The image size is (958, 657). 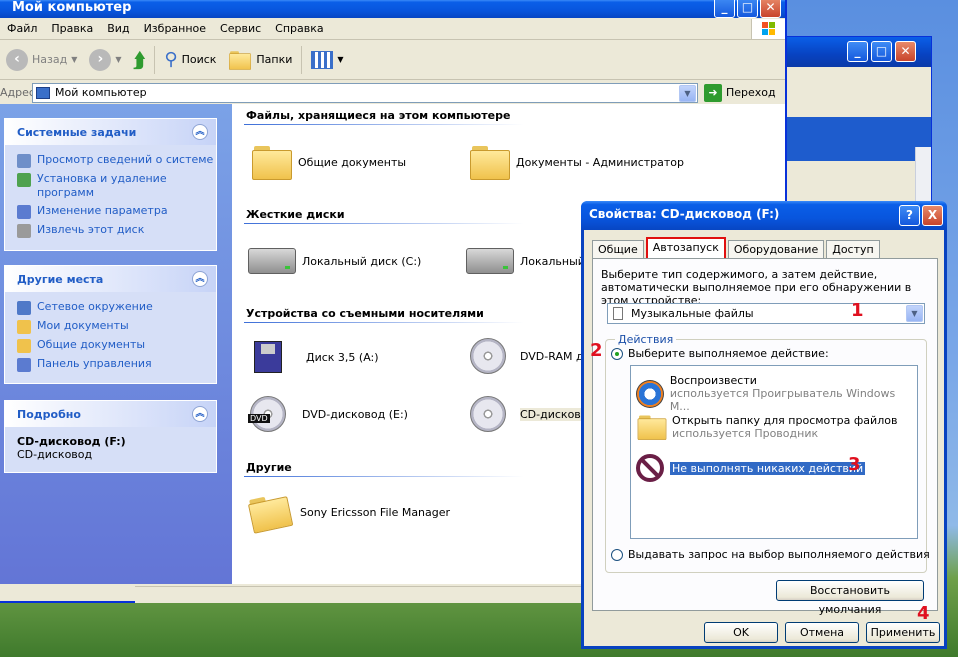 What do you see at coordinates (72, 7) in the screenshot?
I see `window-title: Мой компьютер` at bounding box center [72, 7].